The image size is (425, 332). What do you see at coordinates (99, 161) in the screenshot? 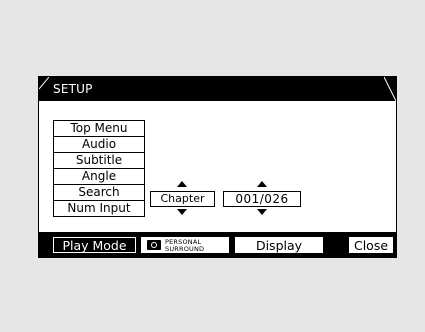
I see `menu-item-subtitle: Subtitle` at bounding box center [99, 161].